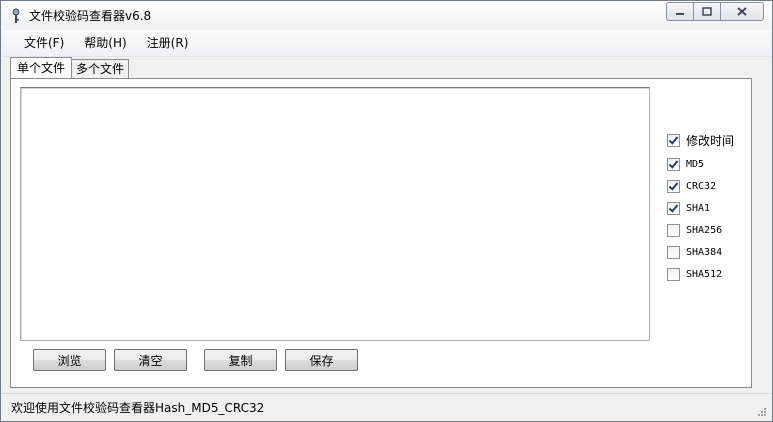  I want to click on menu-help: 帮助(H), so click(105, 43).